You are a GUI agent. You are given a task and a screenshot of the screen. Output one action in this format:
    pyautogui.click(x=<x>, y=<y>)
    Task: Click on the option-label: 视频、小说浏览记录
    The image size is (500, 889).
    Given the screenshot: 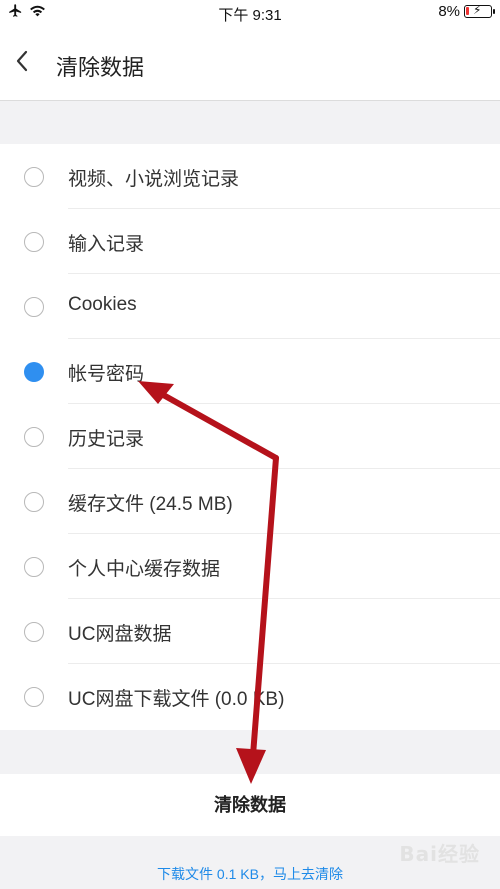 What is the action you would take?
    pyautogui.click(x=154, y=179)
    